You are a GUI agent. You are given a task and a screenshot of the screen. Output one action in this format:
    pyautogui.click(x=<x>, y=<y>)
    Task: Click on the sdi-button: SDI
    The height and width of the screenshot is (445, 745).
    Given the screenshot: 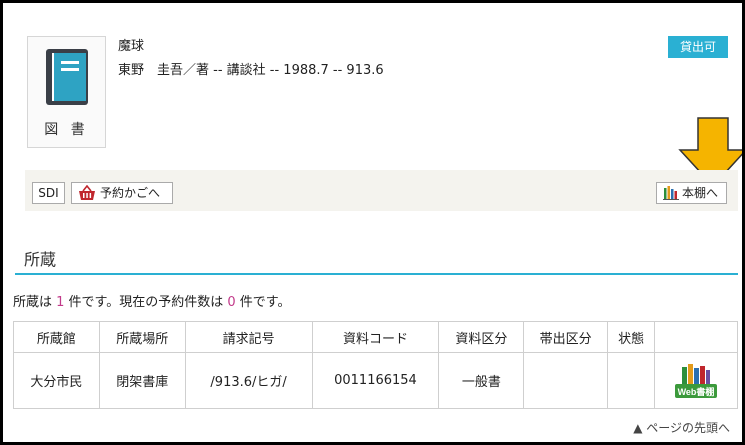 What is the action you would take?
    pyautogui.click(x=48, y=193)
    